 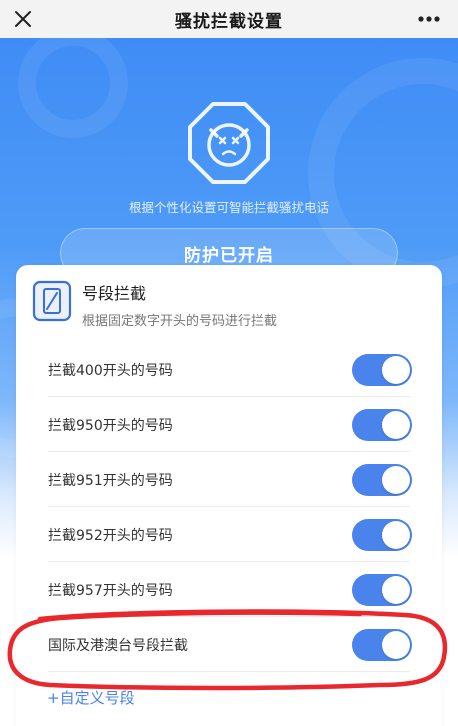 I want to click on setting-row-400: 拦截400开头的号码, so click(x=229, y=369).